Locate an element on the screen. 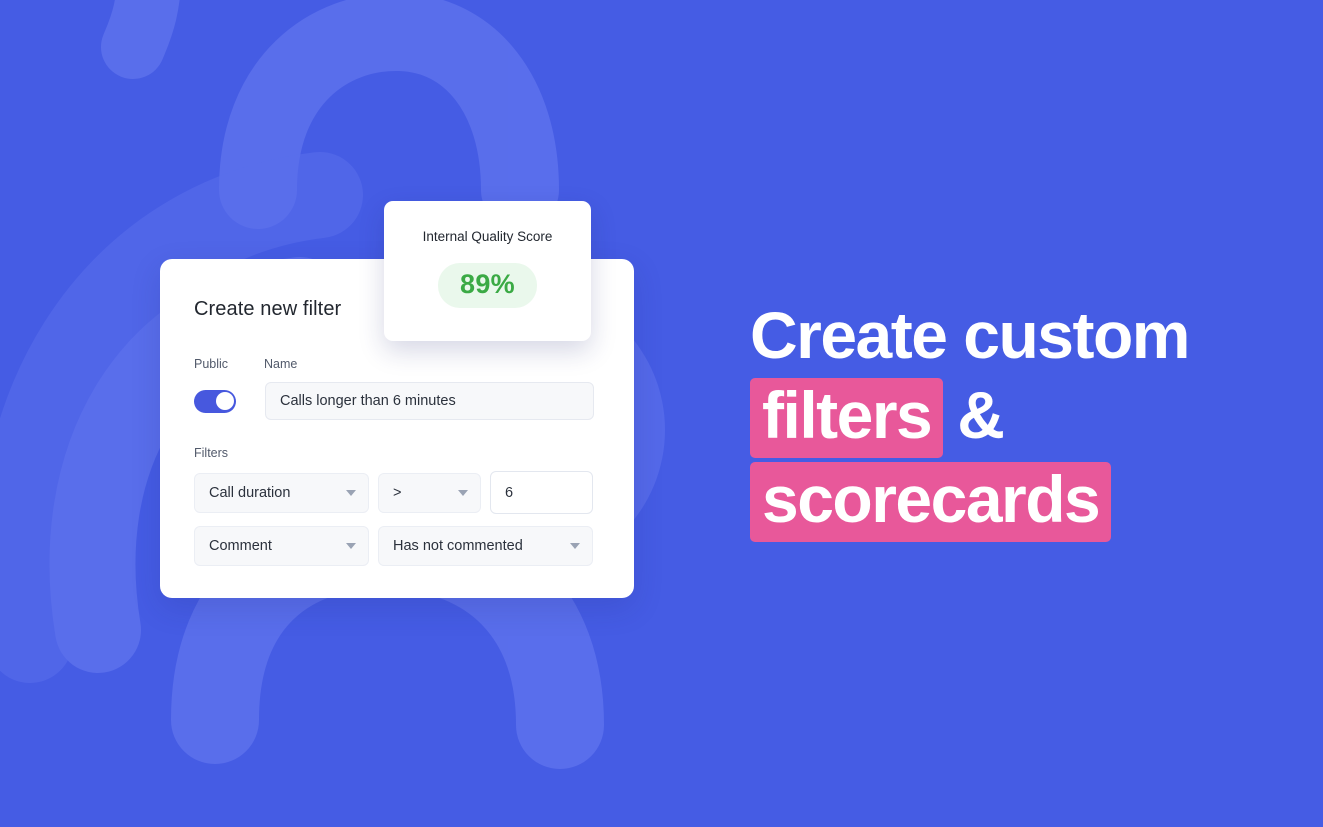  filter-row: Comment Has not commented is located at coordinates (397, 546).